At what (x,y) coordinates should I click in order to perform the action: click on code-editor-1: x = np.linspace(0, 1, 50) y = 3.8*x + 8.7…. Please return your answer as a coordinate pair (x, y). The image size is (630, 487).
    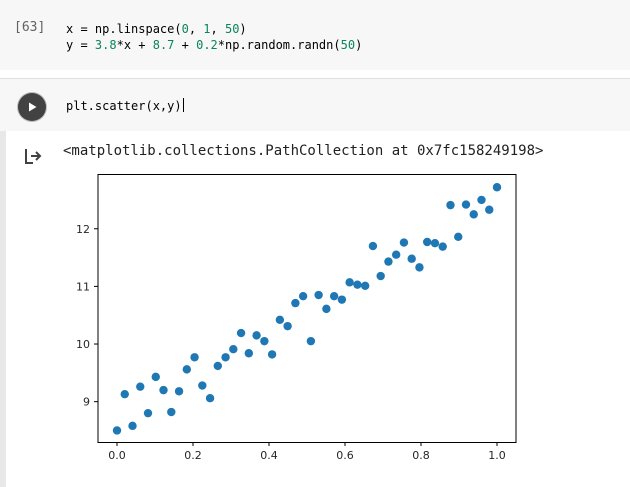
    Looking at the image, I should click on (214, 37).